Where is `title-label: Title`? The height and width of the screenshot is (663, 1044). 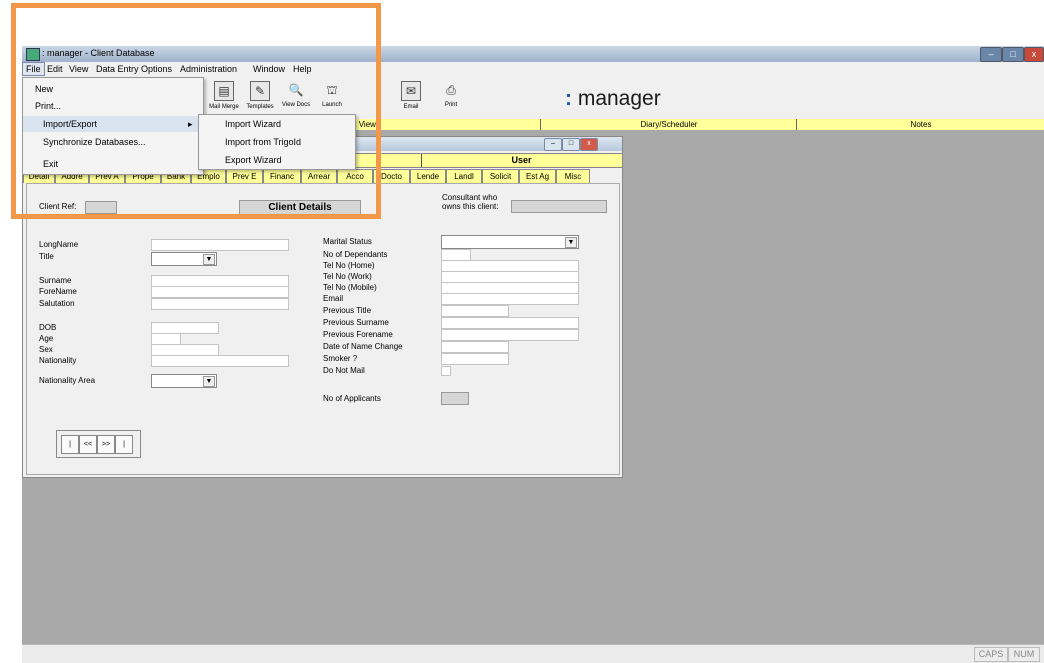 title-label: Title is located at coordinates (46, 256).